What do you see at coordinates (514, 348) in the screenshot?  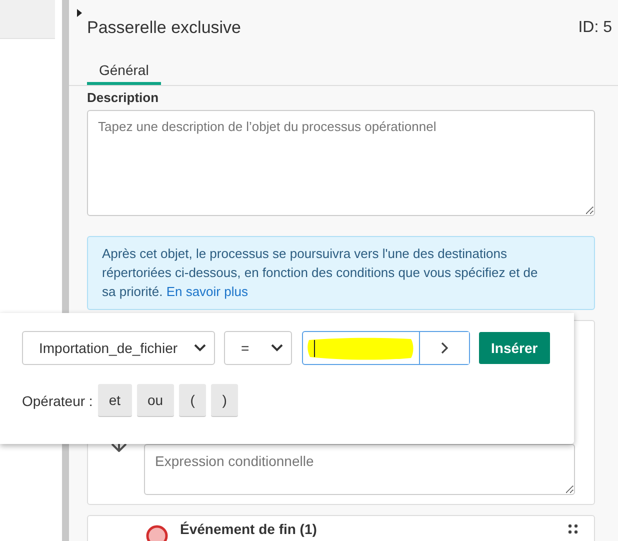 I see `insert-button: Insérer` at bounding box center [514, 348].